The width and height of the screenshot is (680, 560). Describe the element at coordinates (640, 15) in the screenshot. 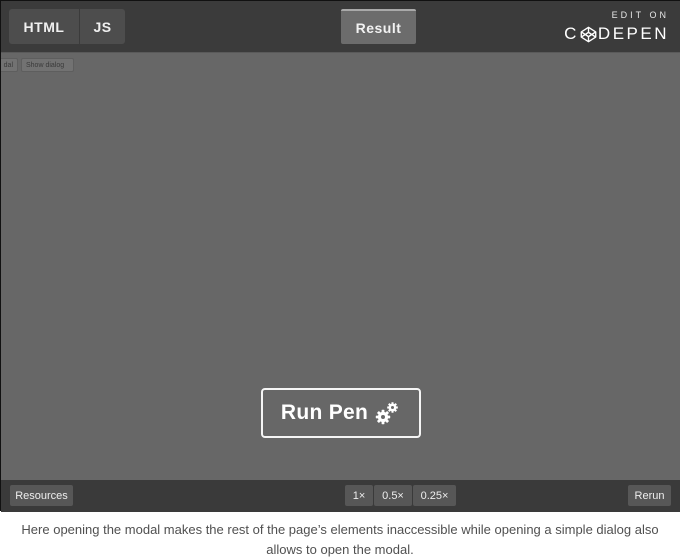

I see `edit-on-label: EDIT ON` at that location.